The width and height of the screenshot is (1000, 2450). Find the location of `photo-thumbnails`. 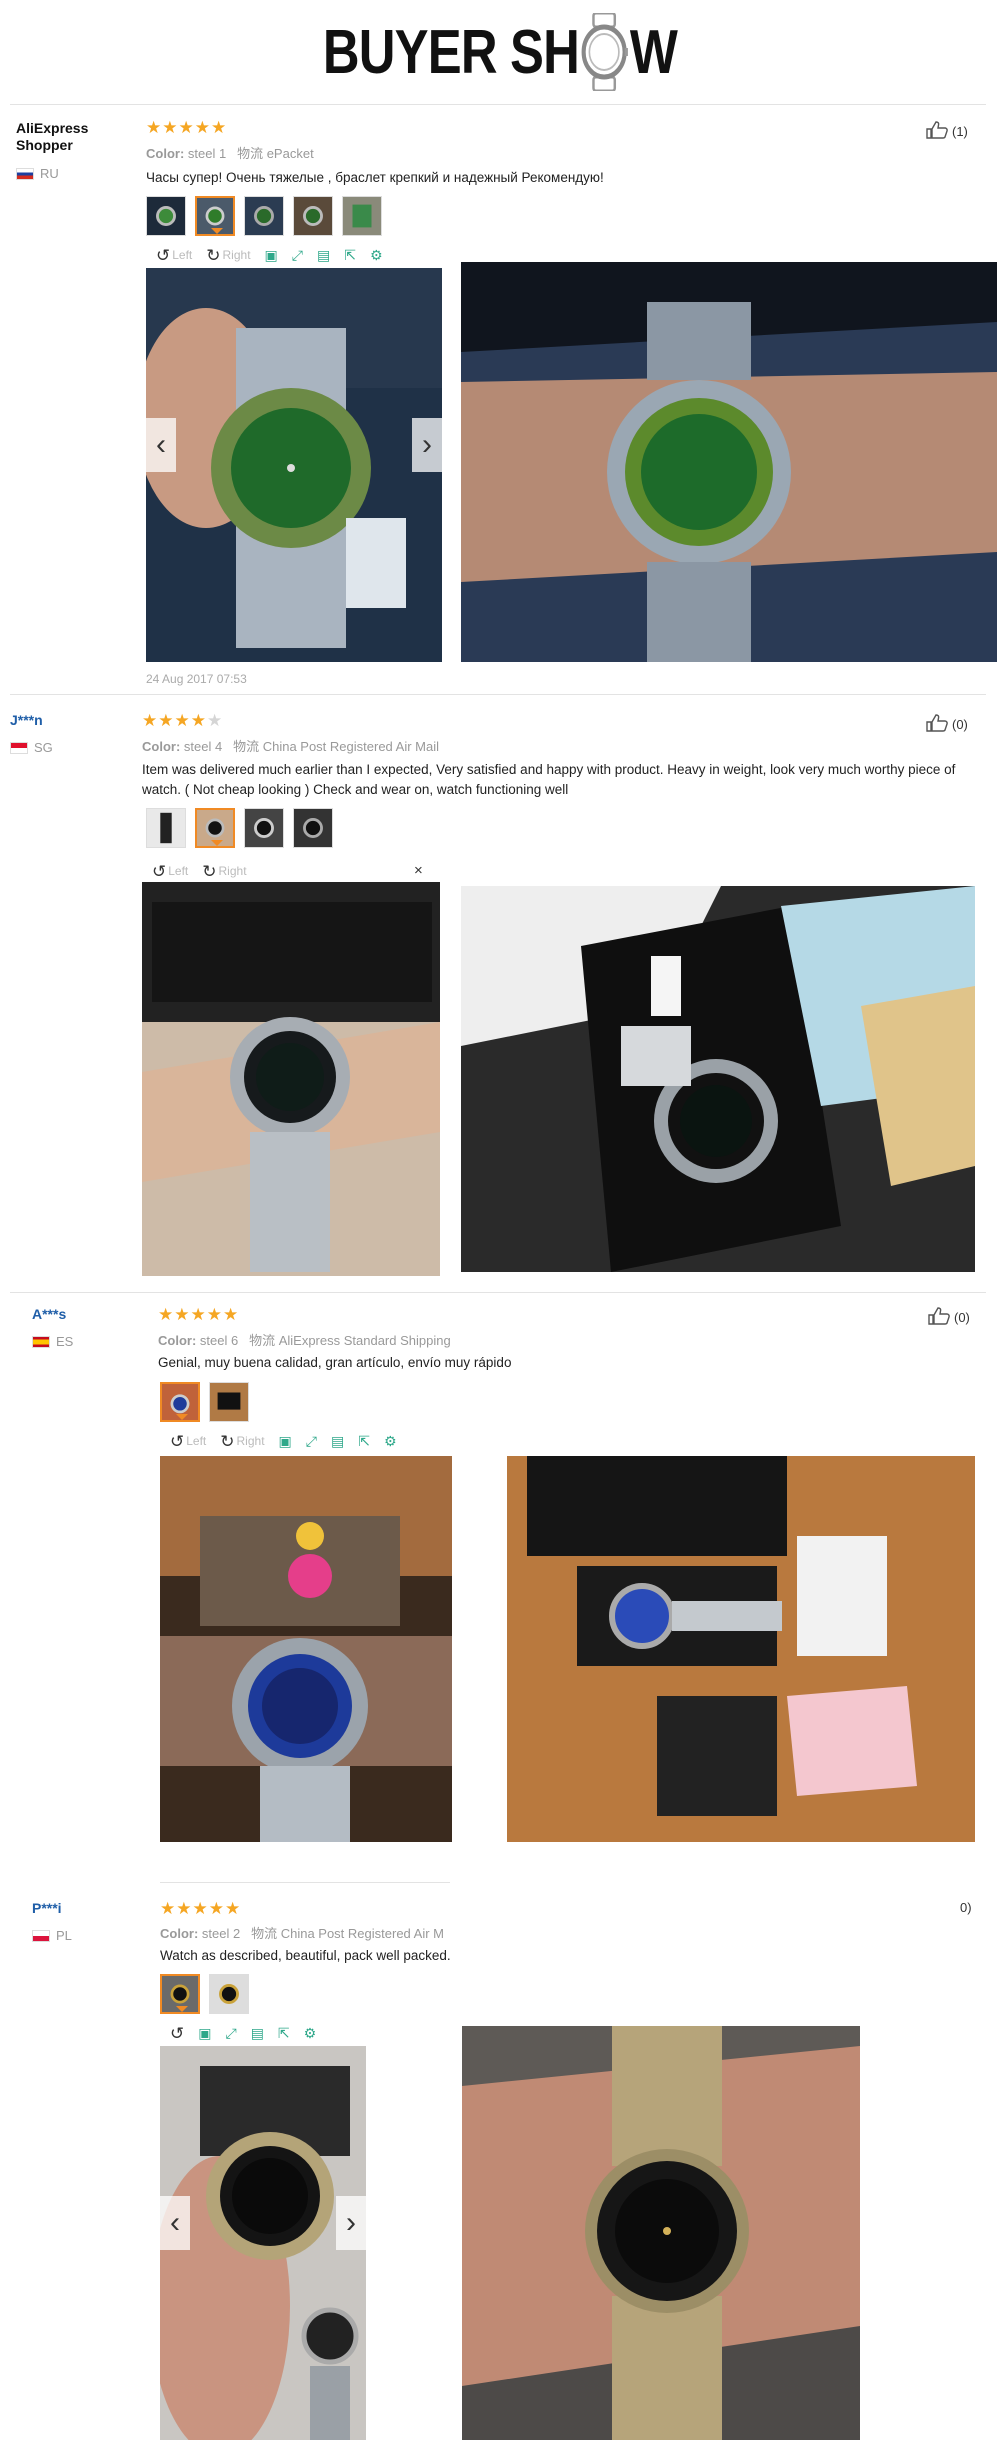

photo-thumbnails is located at coordinates (239, 828).